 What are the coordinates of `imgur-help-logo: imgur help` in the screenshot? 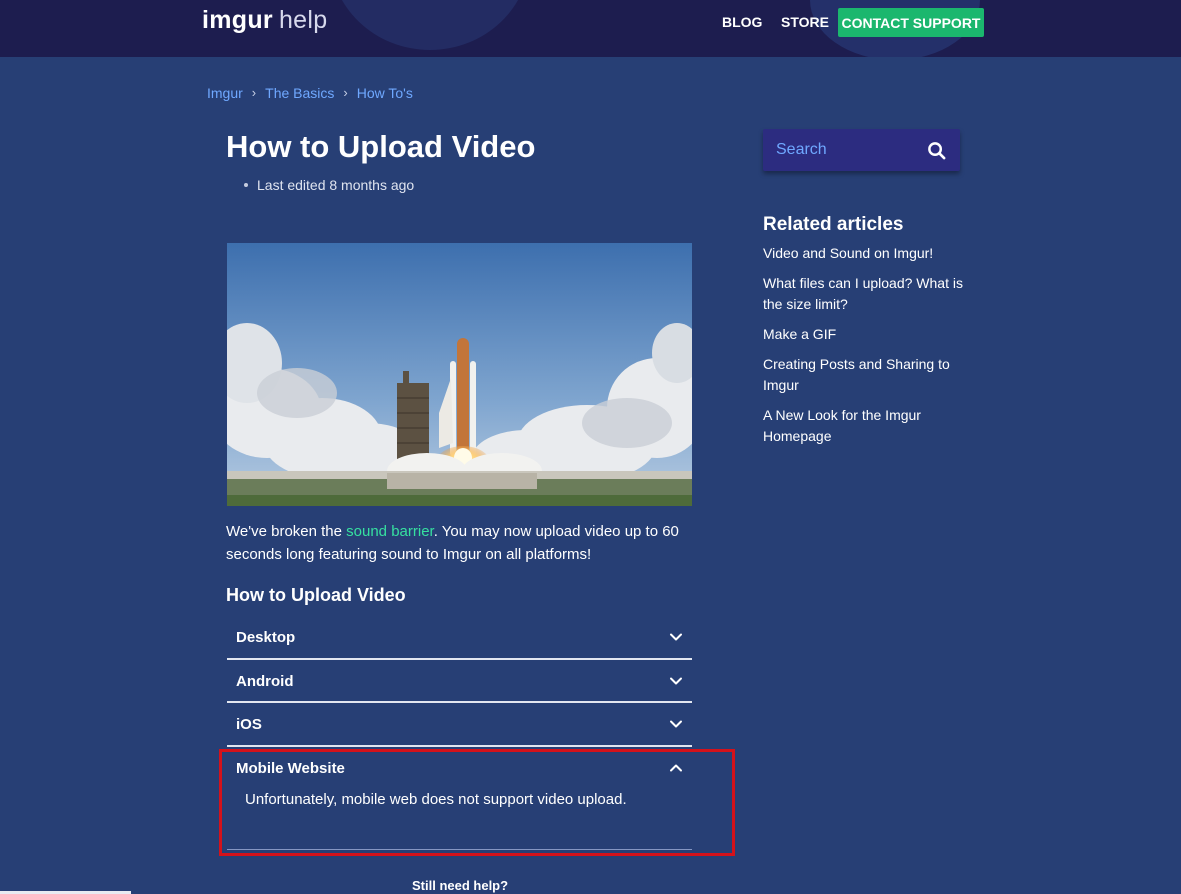 It's located at (264, 20).